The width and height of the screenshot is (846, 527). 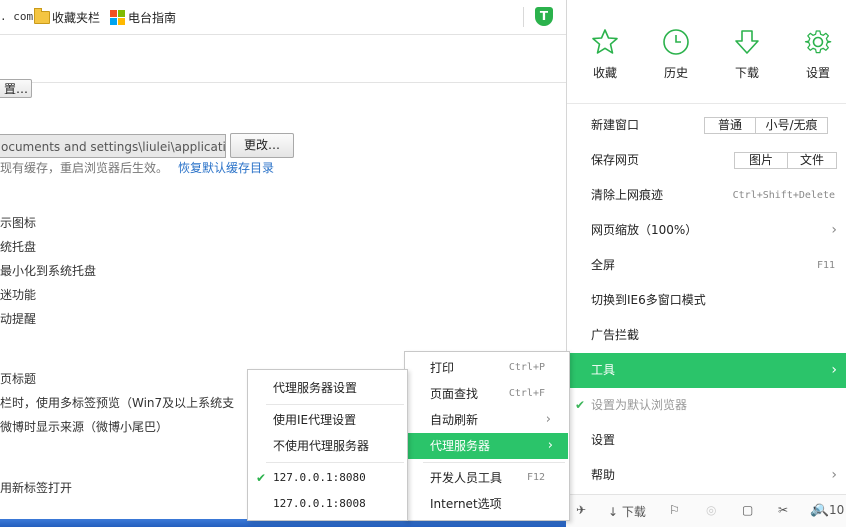 I want to click on proxy-item-8080: ✔ 127.0.0.1:8080, so click(x=327, y=478).